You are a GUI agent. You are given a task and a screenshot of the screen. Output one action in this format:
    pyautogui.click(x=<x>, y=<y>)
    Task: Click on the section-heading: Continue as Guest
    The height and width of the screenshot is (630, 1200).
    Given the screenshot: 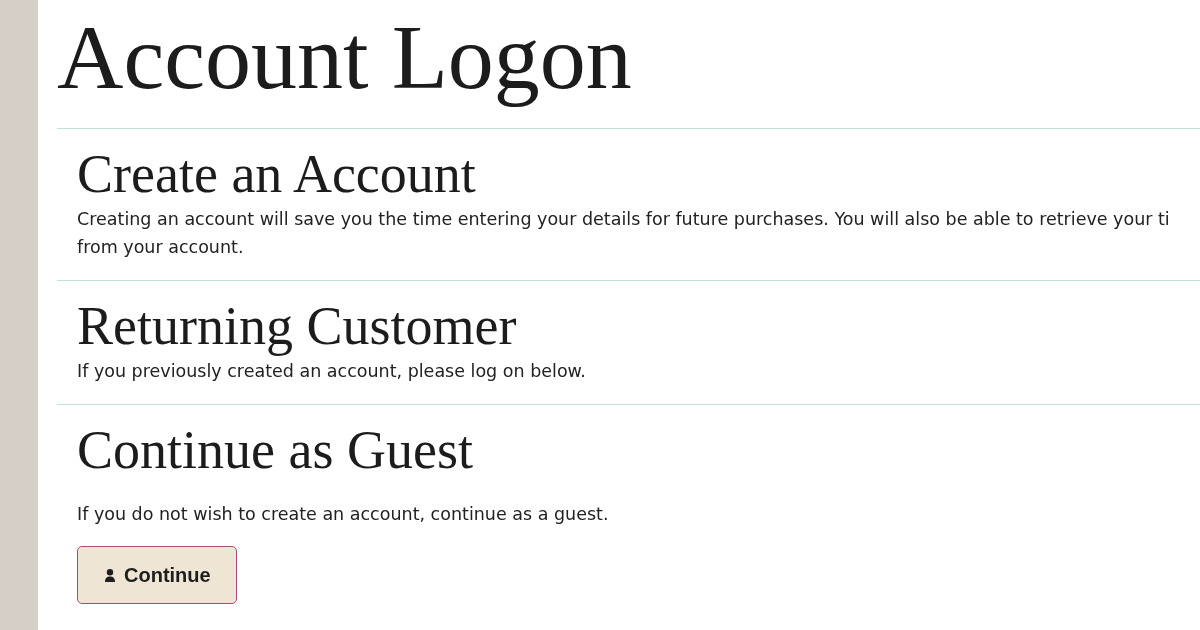 What is the action you would take?
    pyautogui.click(x=275, y=450)
    